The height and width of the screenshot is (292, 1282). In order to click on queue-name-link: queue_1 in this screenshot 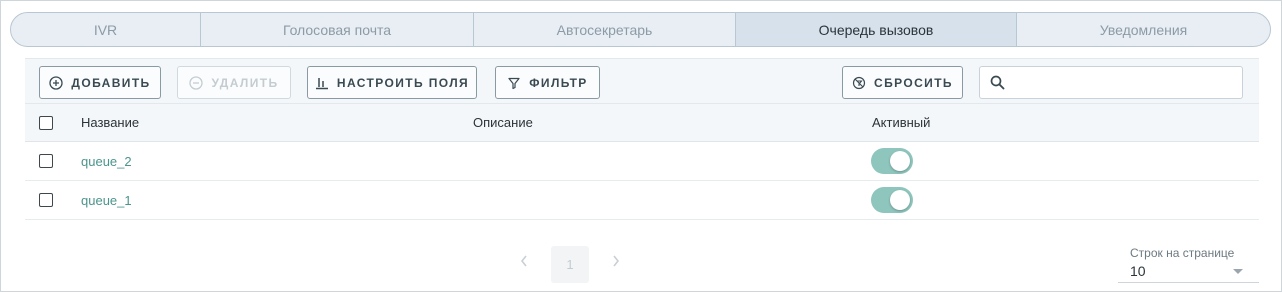, I will do `click(106, 200)`.